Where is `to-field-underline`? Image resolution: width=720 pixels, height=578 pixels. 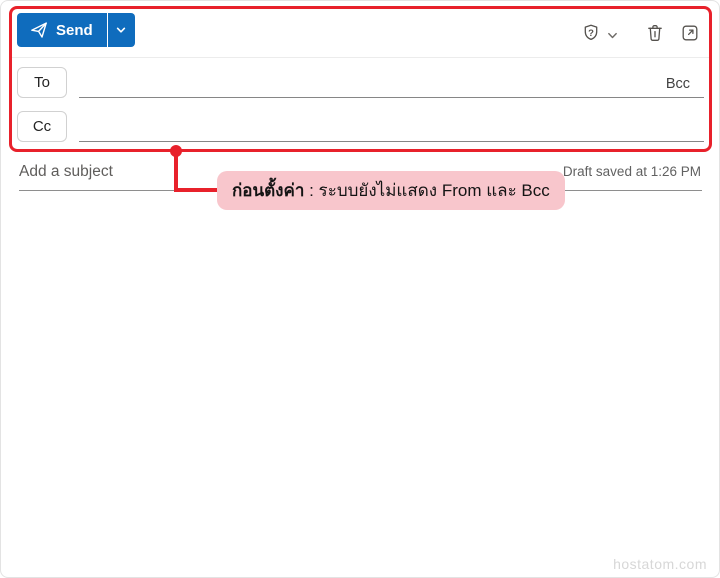
to-field-underline is located at coordinates (391, 97).